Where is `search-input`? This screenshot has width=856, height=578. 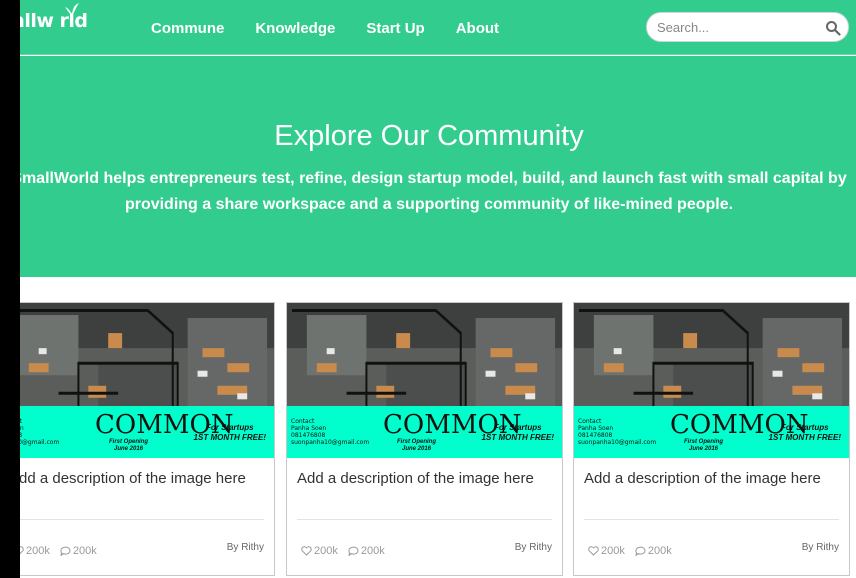 search-input is located at coordinates (737, 27).